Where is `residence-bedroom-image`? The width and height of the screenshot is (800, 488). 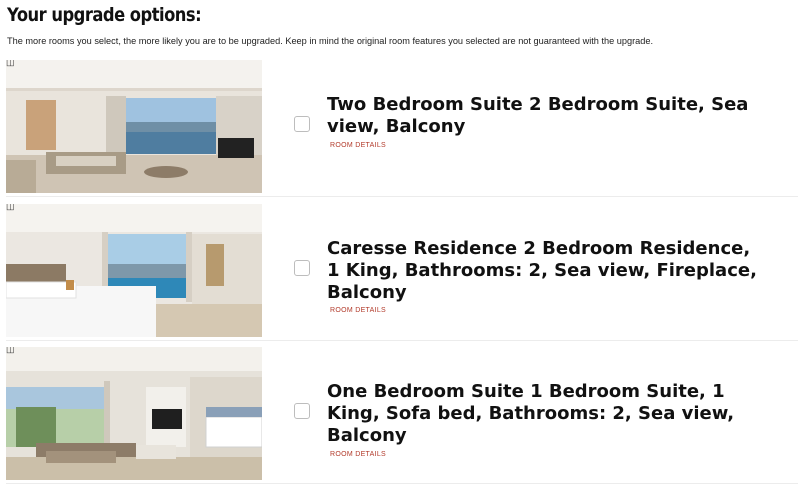 residence-bedroom-image is located at coordinates (134, 270).